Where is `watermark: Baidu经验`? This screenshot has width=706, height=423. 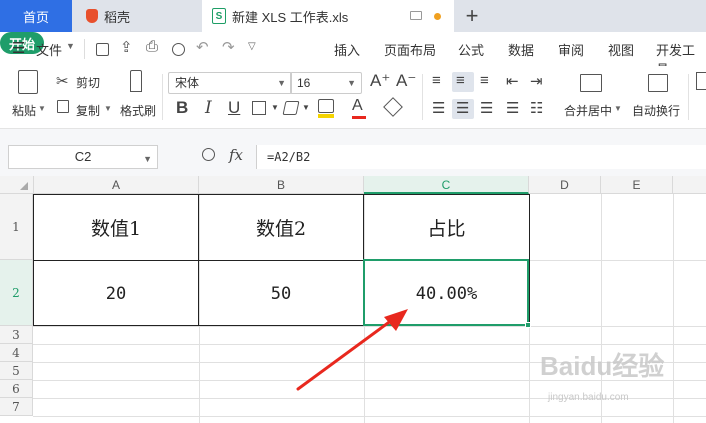 watermark: Baidu经验 is located at coordinates (602, 366).